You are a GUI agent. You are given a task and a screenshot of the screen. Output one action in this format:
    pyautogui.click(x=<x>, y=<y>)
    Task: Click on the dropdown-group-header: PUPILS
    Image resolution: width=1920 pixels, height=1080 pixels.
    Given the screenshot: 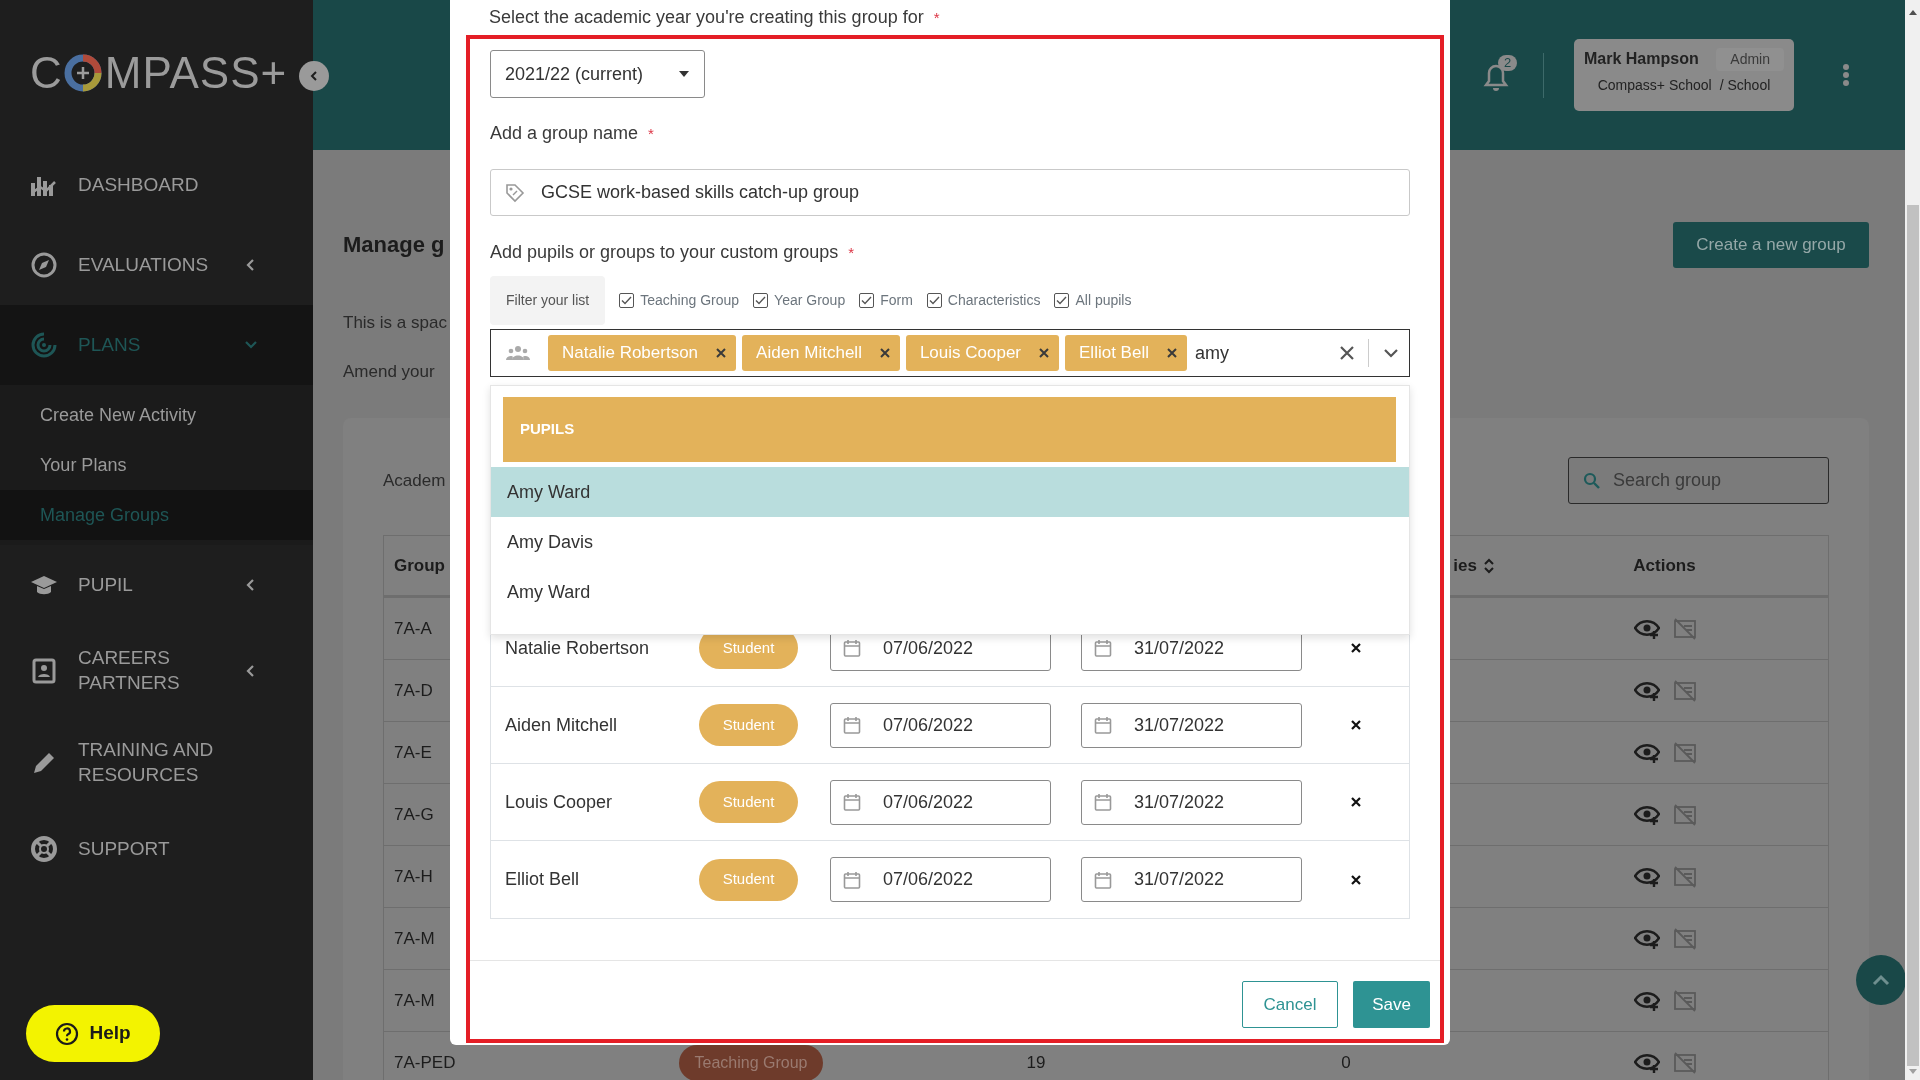 What is the action you would take?
    pyautogui.click(x=949, y=429)
    